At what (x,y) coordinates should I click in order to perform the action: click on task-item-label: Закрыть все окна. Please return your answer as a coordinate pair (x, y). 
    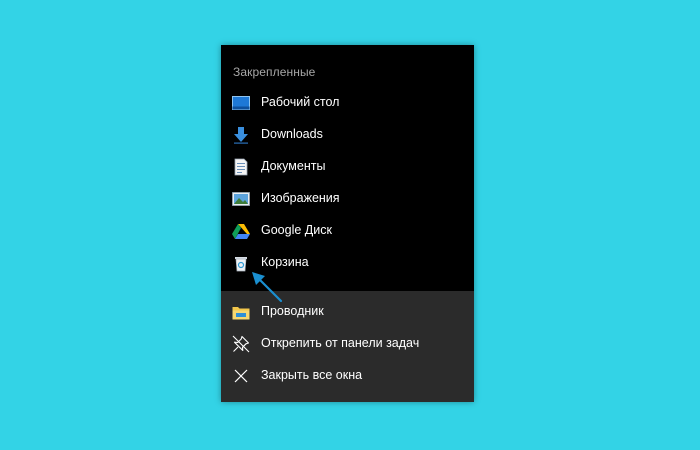
    Looking at the image, I should click on (312, 375).